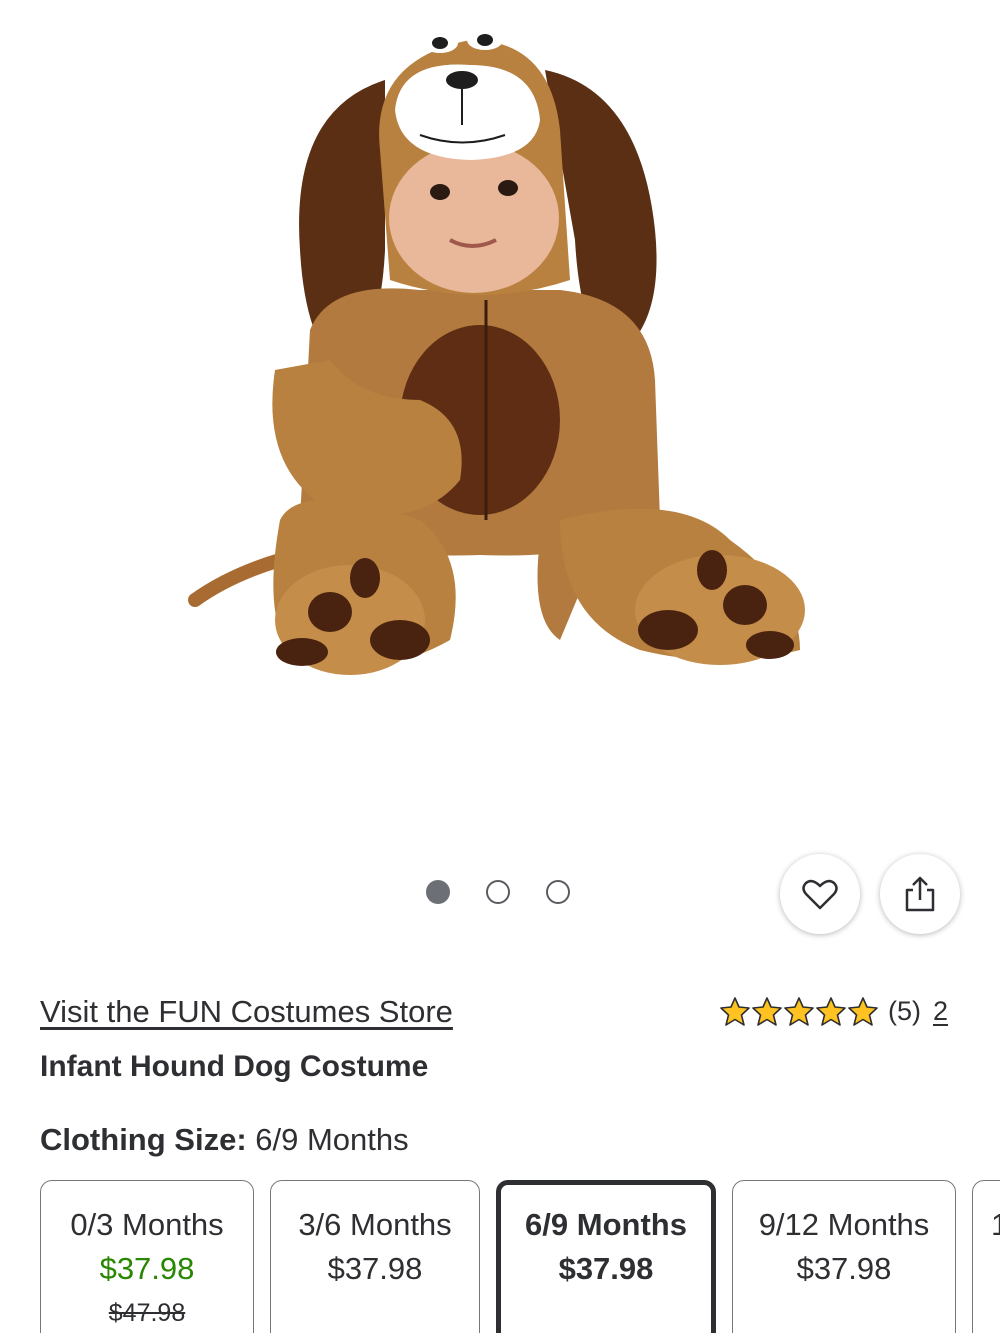 The image size is (1000, 1333). I want to click on heart-icon, so click(820, 894).